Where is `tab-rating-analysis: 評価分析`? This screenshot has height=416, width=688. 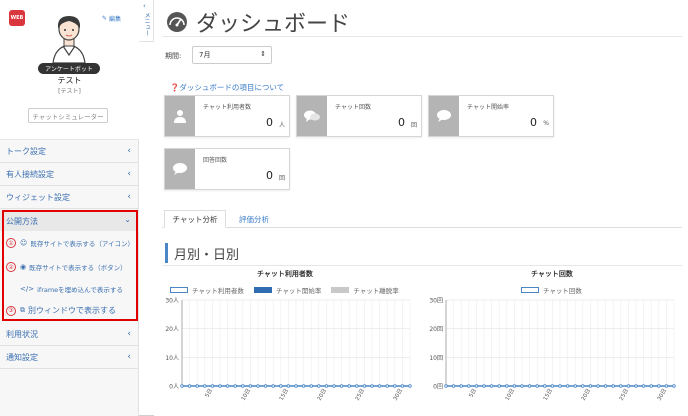
tab-rating-analysis: 評価分析 is located at coordinates (254, 219).